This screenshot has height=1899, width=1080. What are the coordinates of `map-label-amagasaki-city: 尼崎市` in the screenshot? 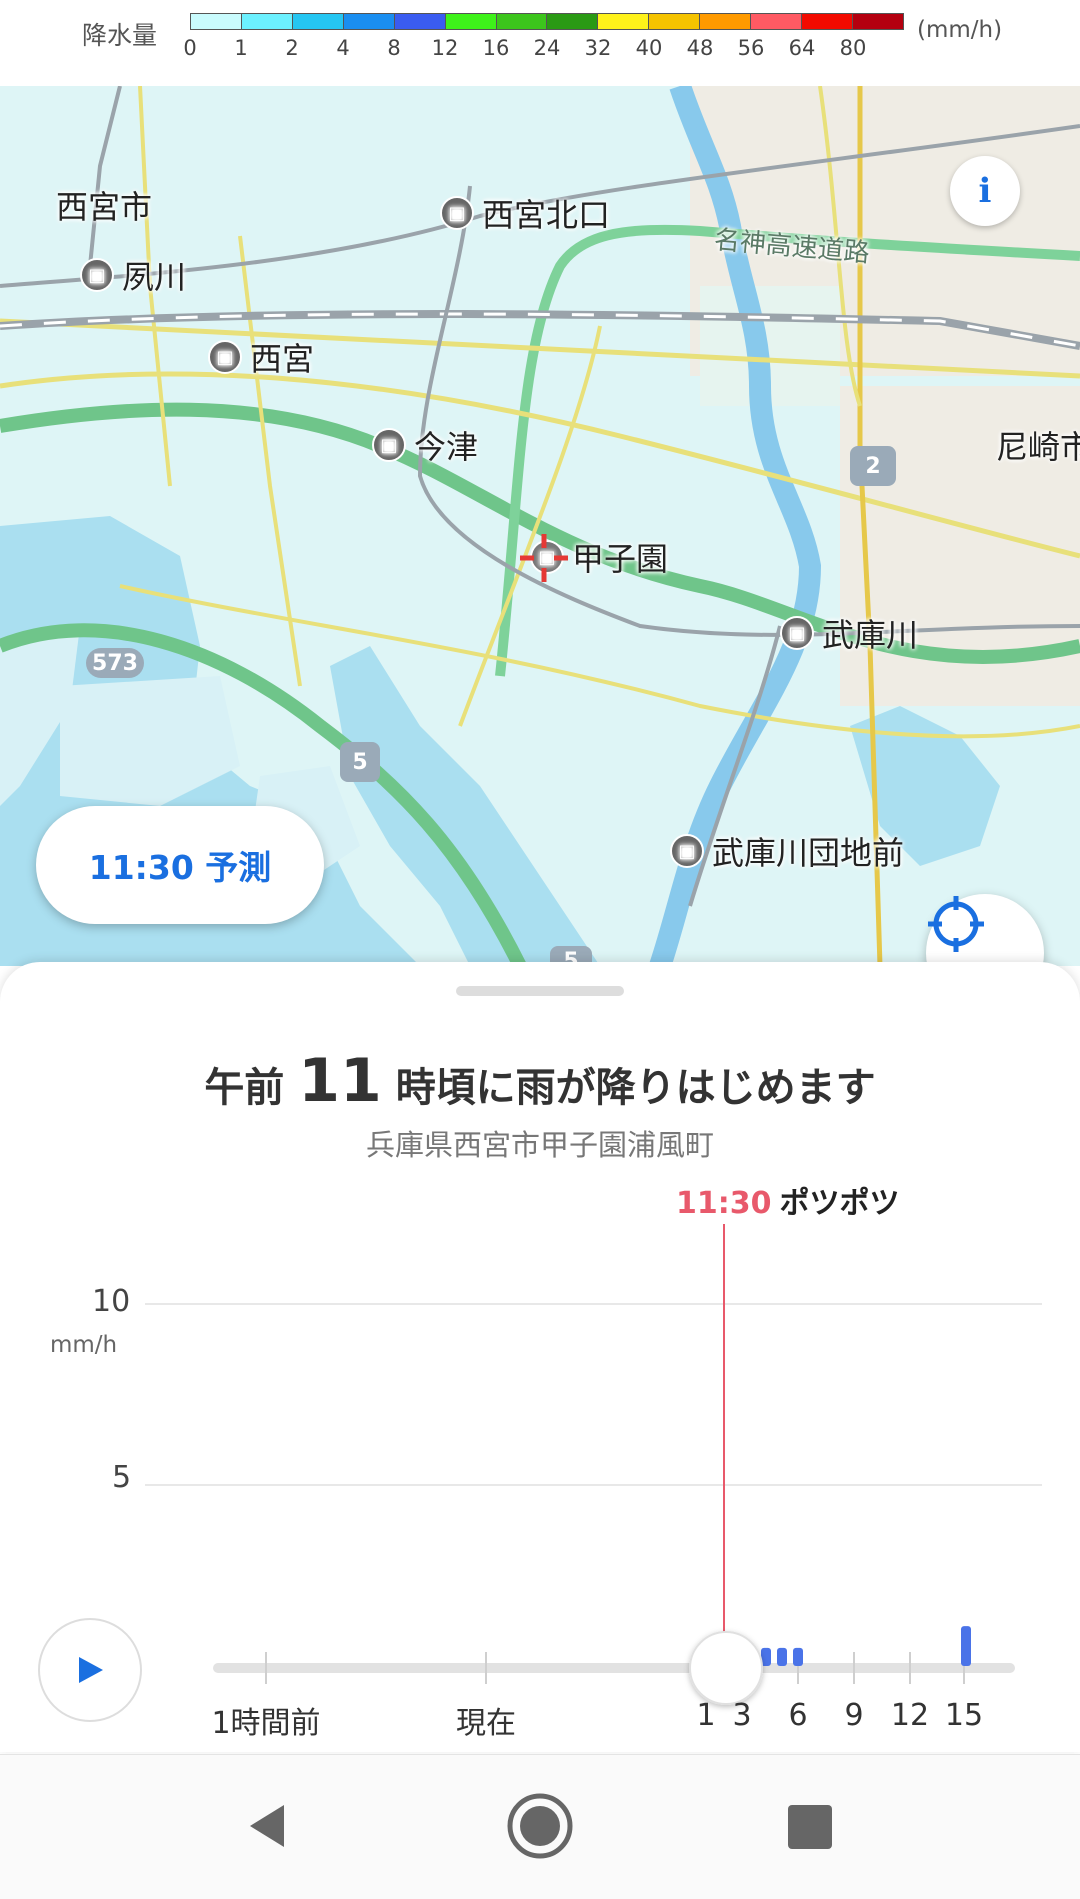 It's located at (1038, 447).